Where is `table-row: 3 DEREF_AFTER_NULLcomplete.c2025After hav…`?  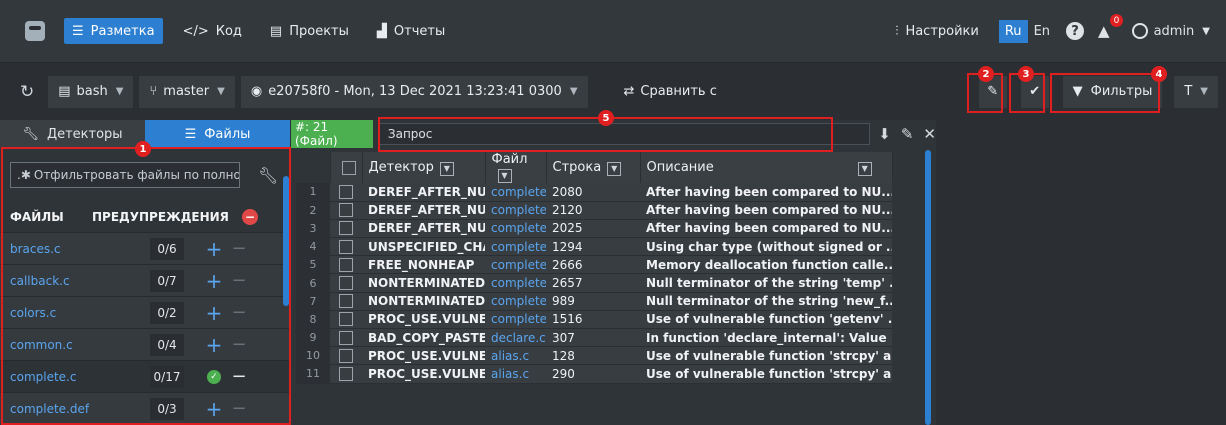 table-row: 3 DEREF_AFTER_NULLcomplete.c2025After hav… is located at coordinates (594, 229).